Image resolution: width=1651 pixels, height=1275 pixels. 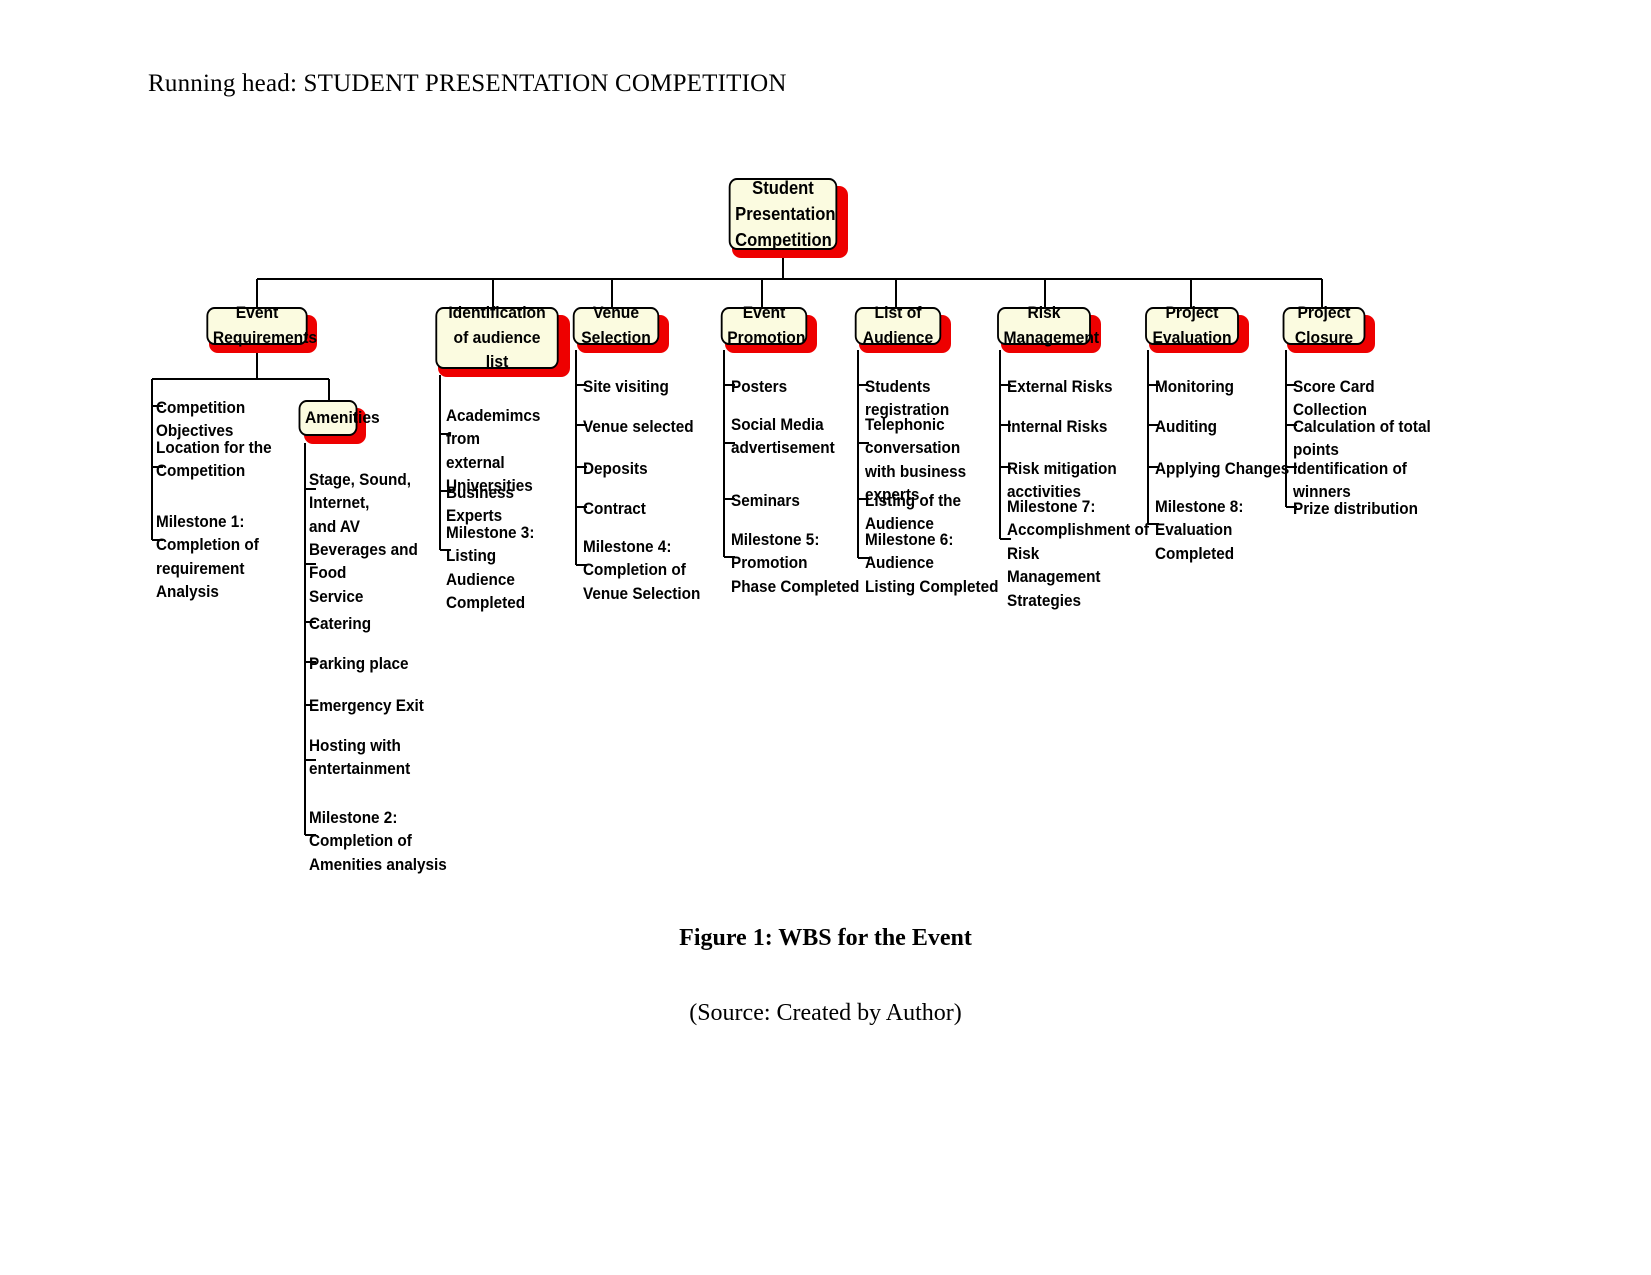 I want to click on node-list-of-audience: List of Audience, so click(x=898, y=325).